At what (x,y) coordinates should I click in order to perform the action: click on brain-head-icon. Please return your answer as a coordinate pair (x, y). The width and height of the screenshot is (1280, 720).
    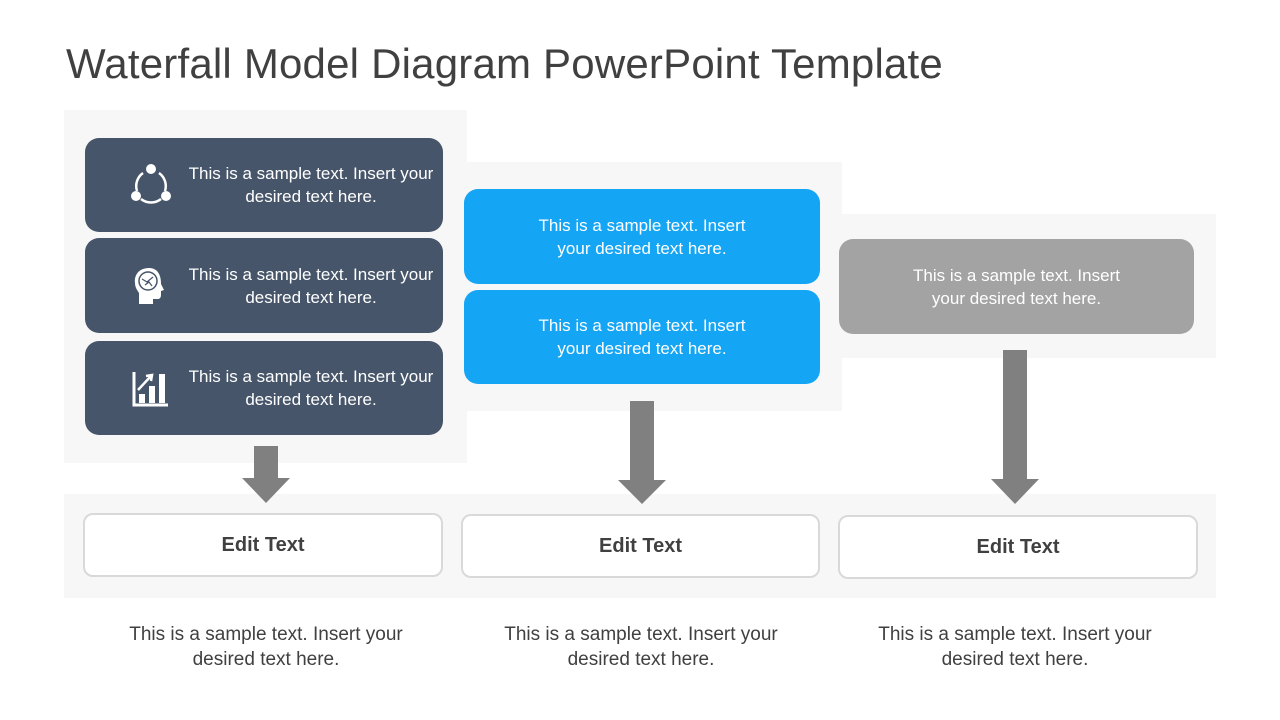
    Looking at the image, I should click on (149, 285).